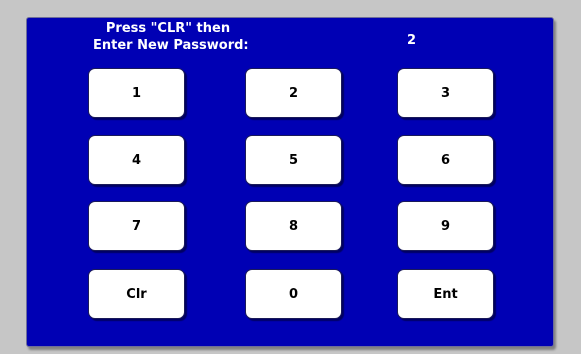 This screenshot has width=581, height=354. What do you see at coordinates (445, 93) in the screenshot?
I see `key-3-button: 3` at bounding box center [445, 93].